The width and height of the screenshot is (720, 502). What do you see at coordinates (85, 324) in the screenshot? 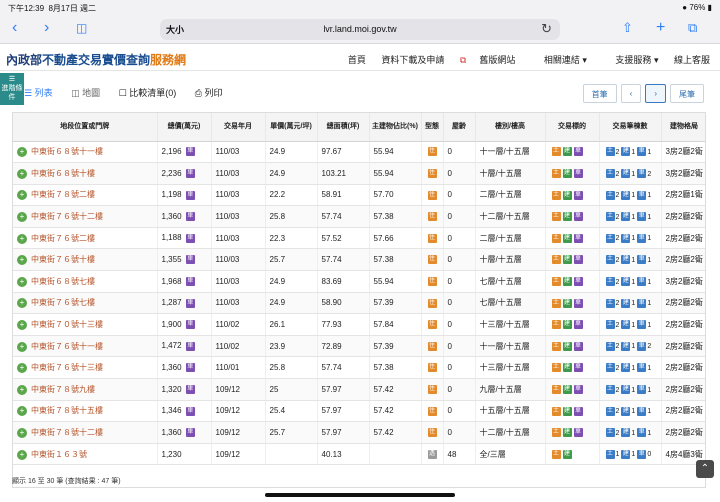
I see `address-cell: + 中東街７０號十三樓` at bounding box center [85, 324].